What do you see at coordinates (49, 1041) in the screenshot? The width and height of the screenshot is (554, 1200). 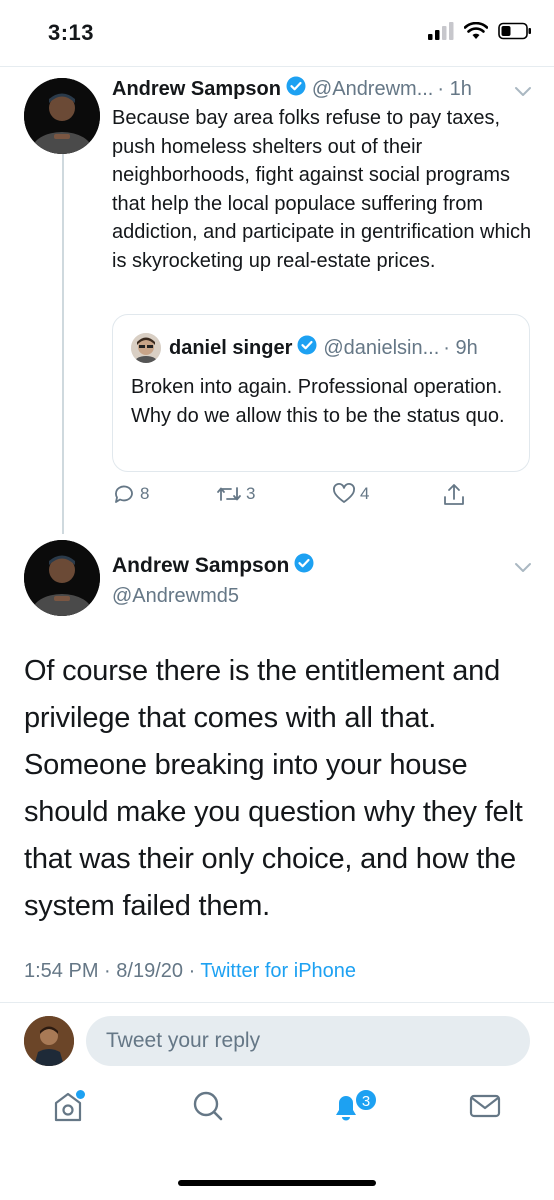 I see `current-user-avatar` at bounding box center [49, 1041].